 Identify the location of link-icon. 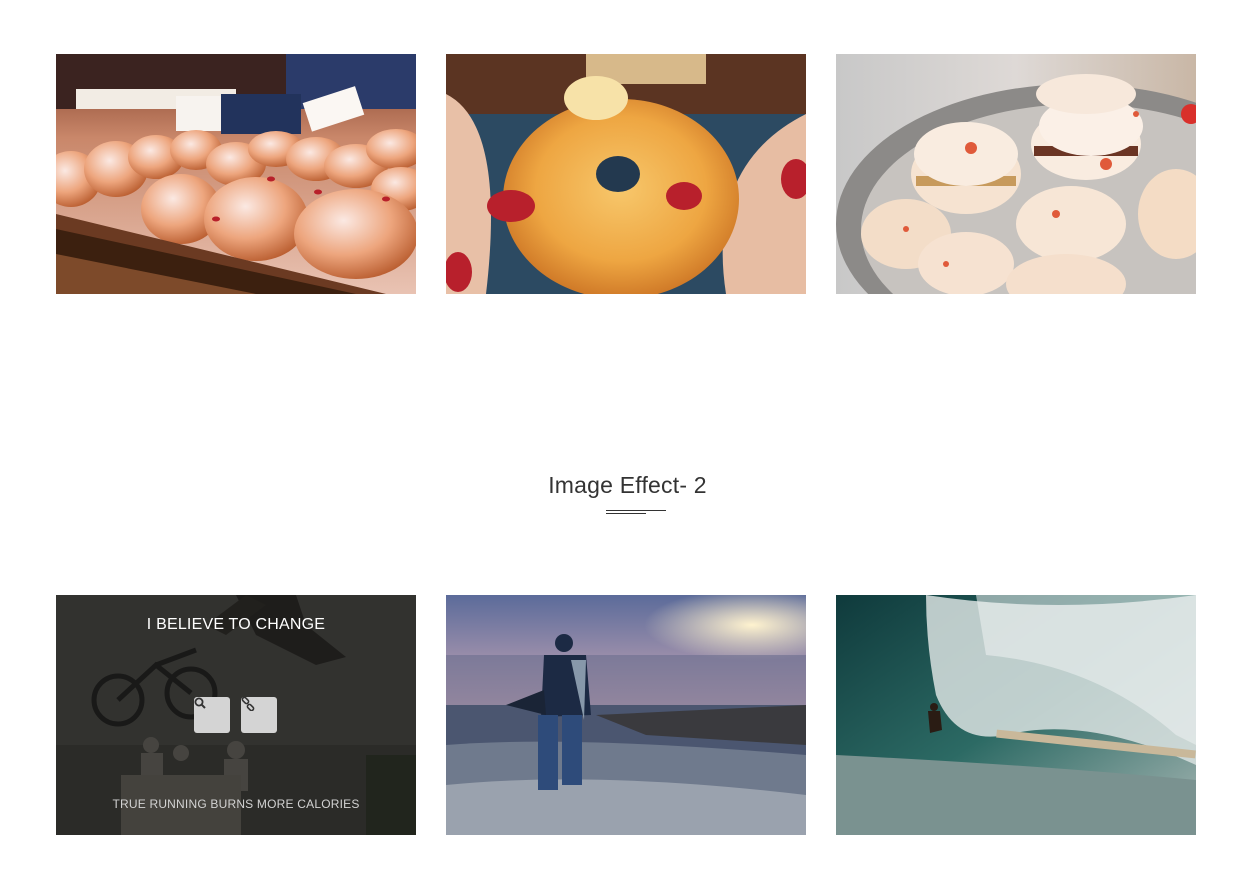
(248, 704).